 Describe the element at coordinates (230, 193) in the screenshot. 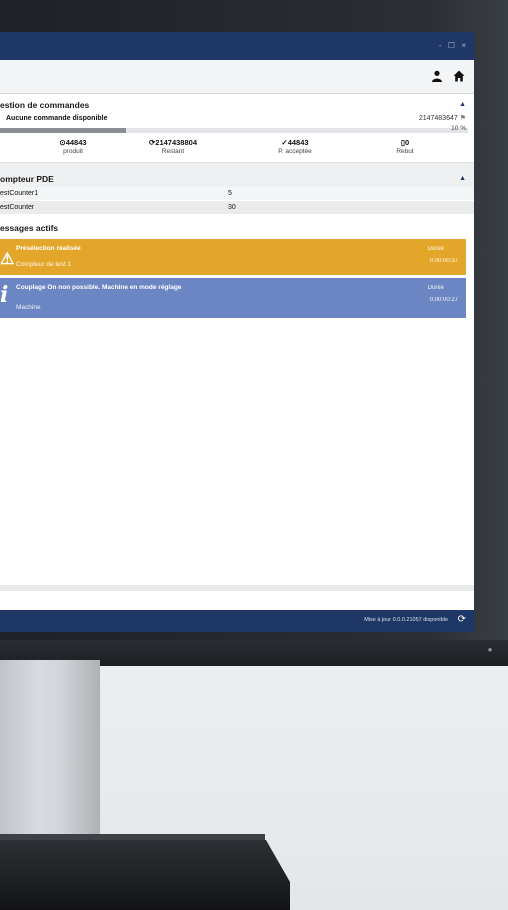

I see `counter-value: 5` at that location.